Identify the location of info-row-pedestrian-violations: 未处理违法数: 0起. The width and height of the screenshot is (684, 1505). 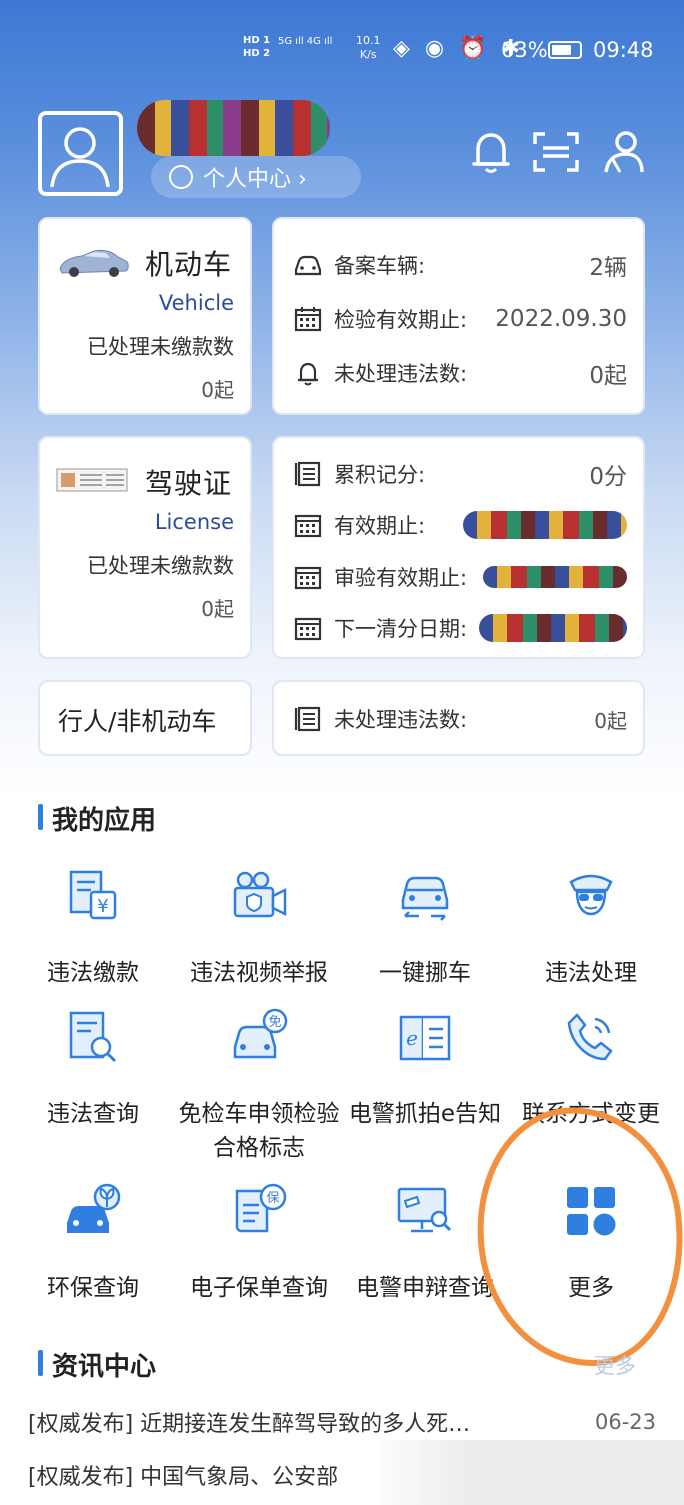
(459, 719).